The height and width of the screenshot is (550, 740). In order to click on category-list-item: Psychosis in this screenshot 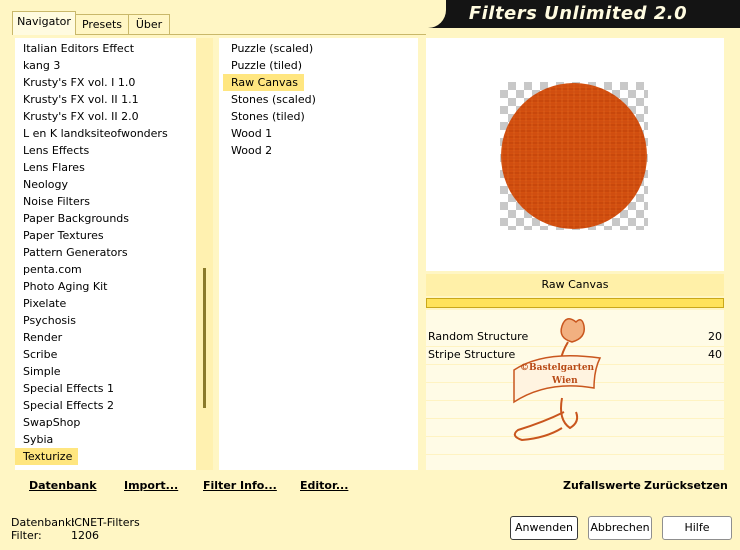, I will do `click(105, 320)`.